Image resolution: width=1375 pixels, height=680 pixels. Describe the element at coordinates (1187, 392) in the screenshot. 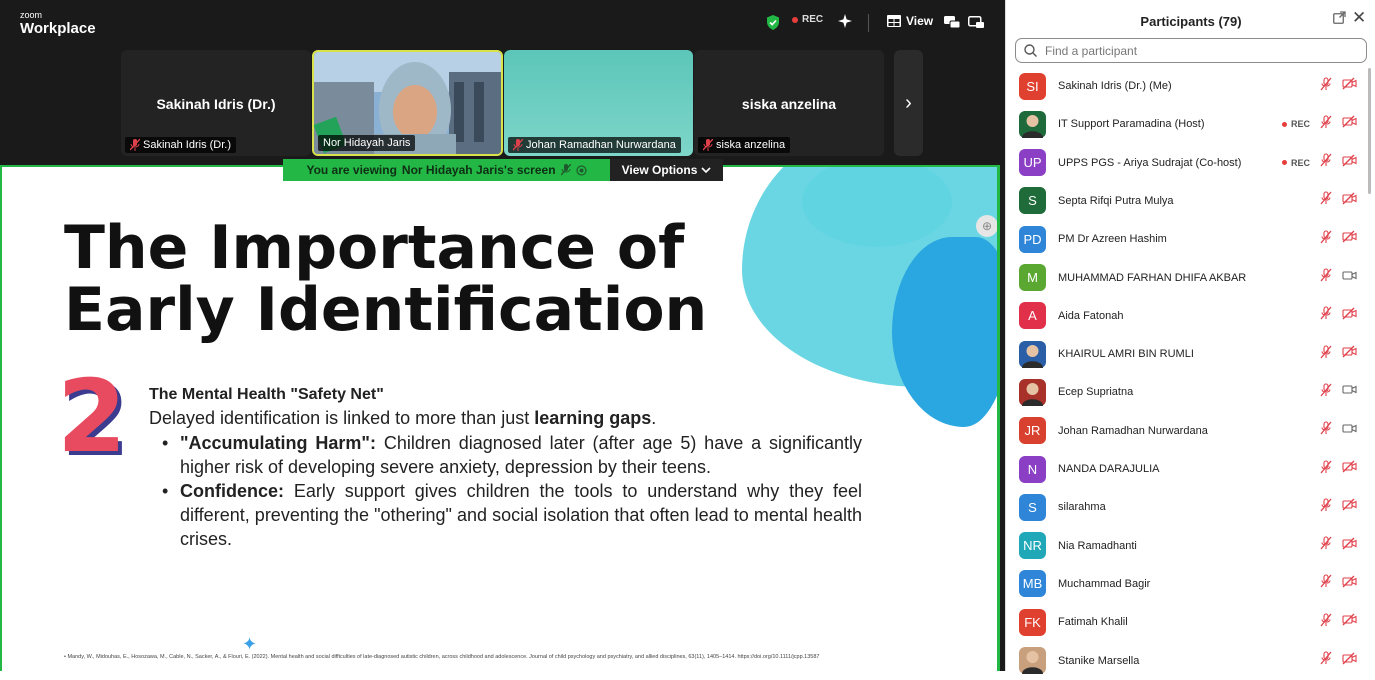

I see `participant-row: Ecep Supriatna` at that location.